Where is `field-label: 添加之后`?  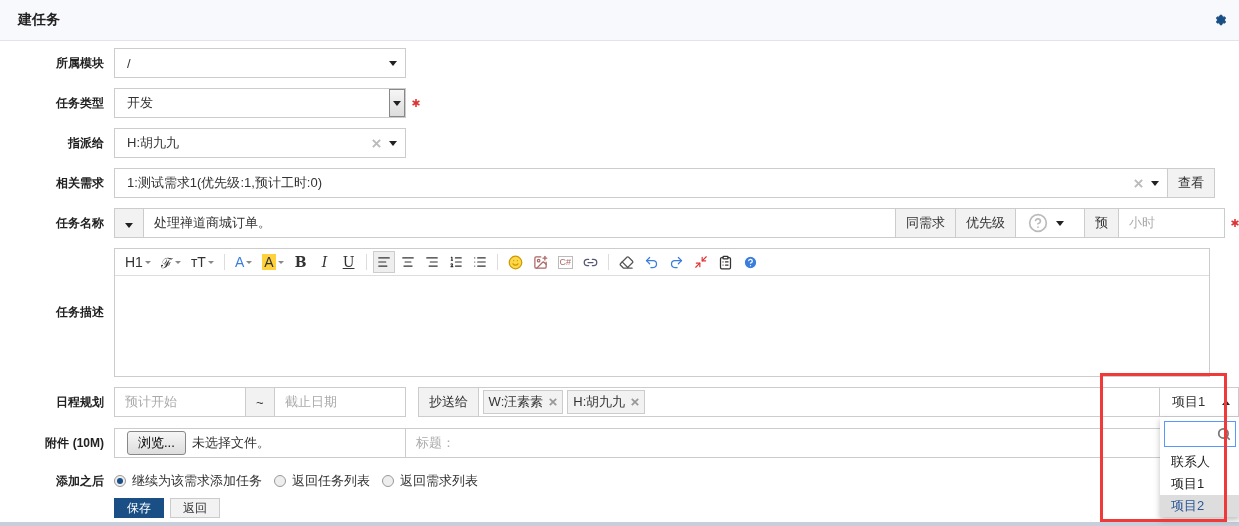
field-label: 添加之后 is located at coordinates (79, 481).